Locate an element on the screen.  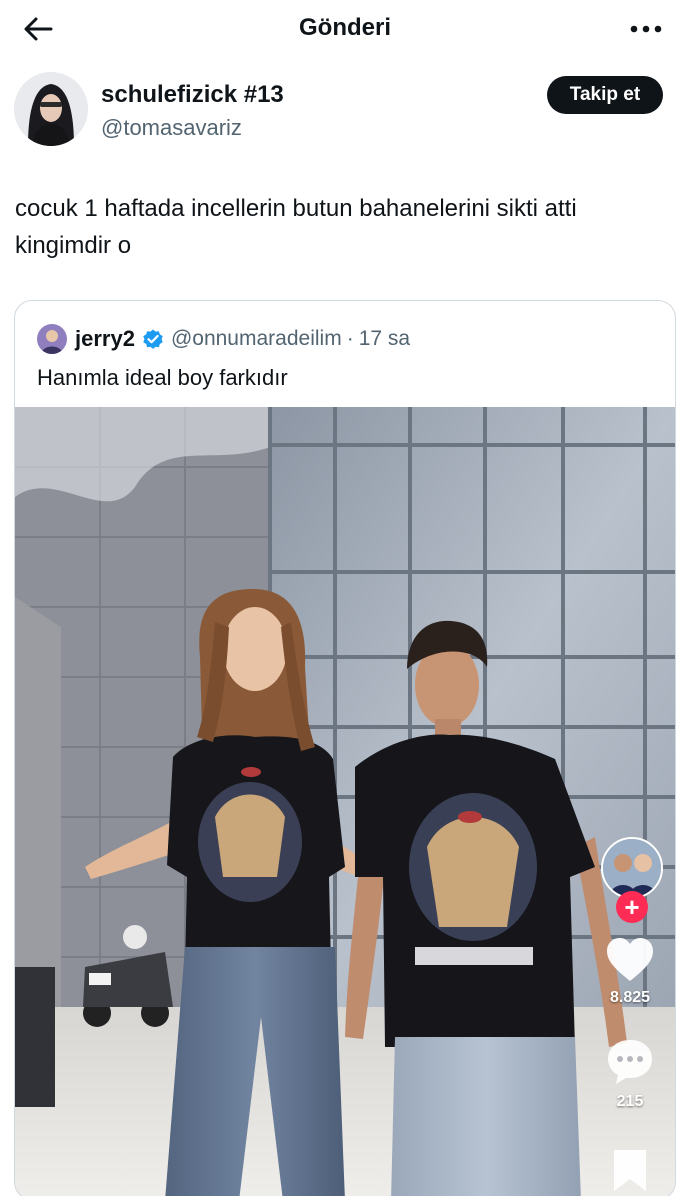
author-display-name: schulefizick #13 is located at coordinates (192, 95).